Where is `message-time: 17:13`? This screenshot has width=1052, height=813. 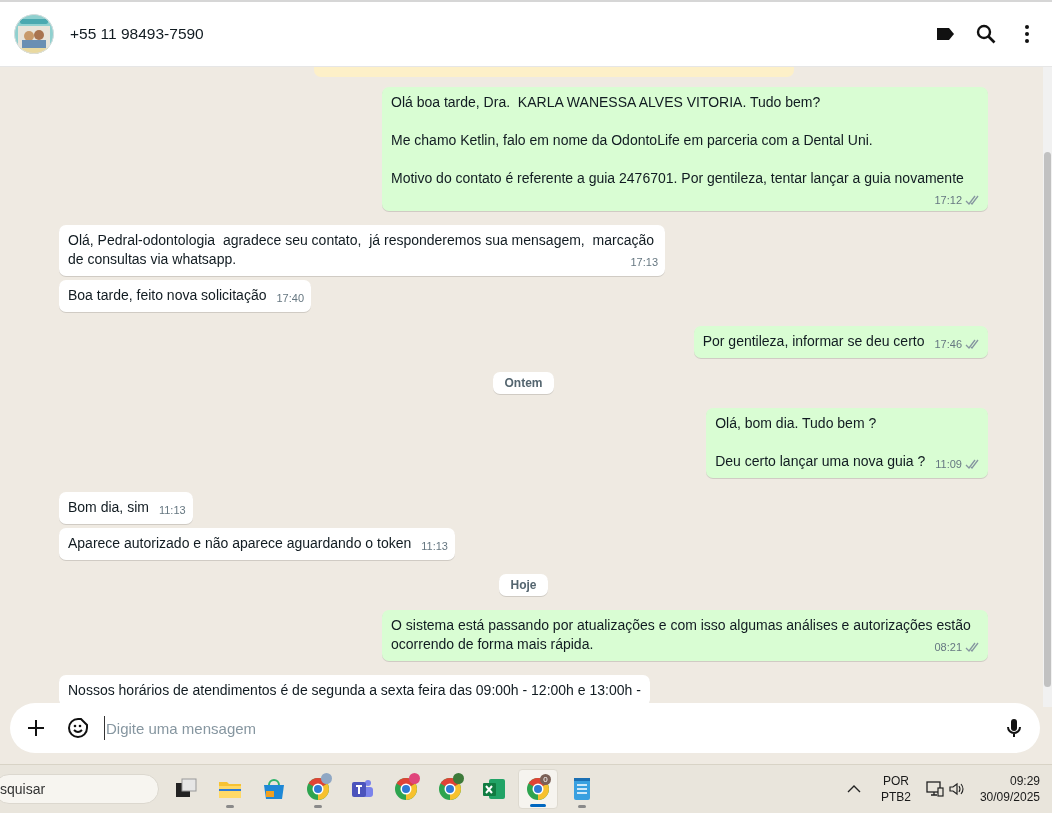
message-time: 17:13 is located at coordinates (644, 262).